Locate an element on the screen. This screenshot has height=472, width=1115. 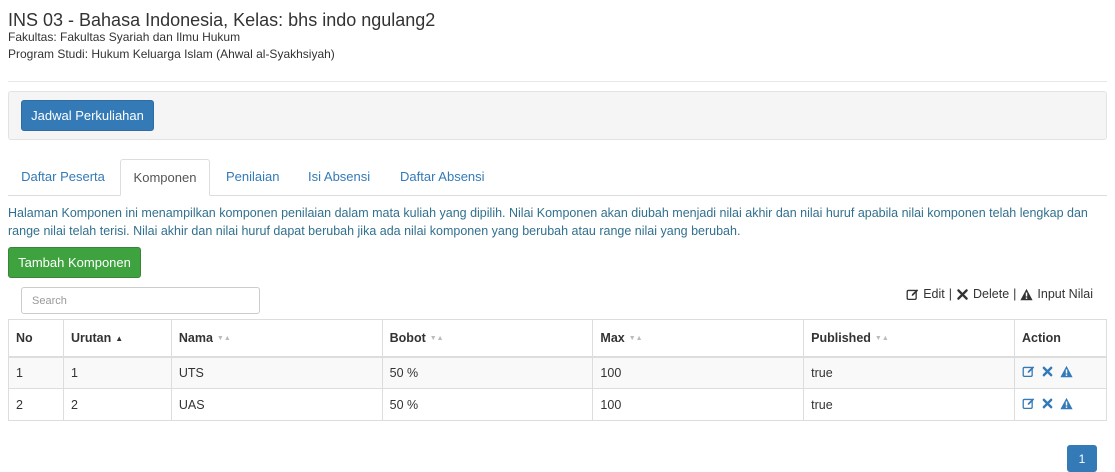
warning-triangle-icon is located at coordinates (1026, 294).